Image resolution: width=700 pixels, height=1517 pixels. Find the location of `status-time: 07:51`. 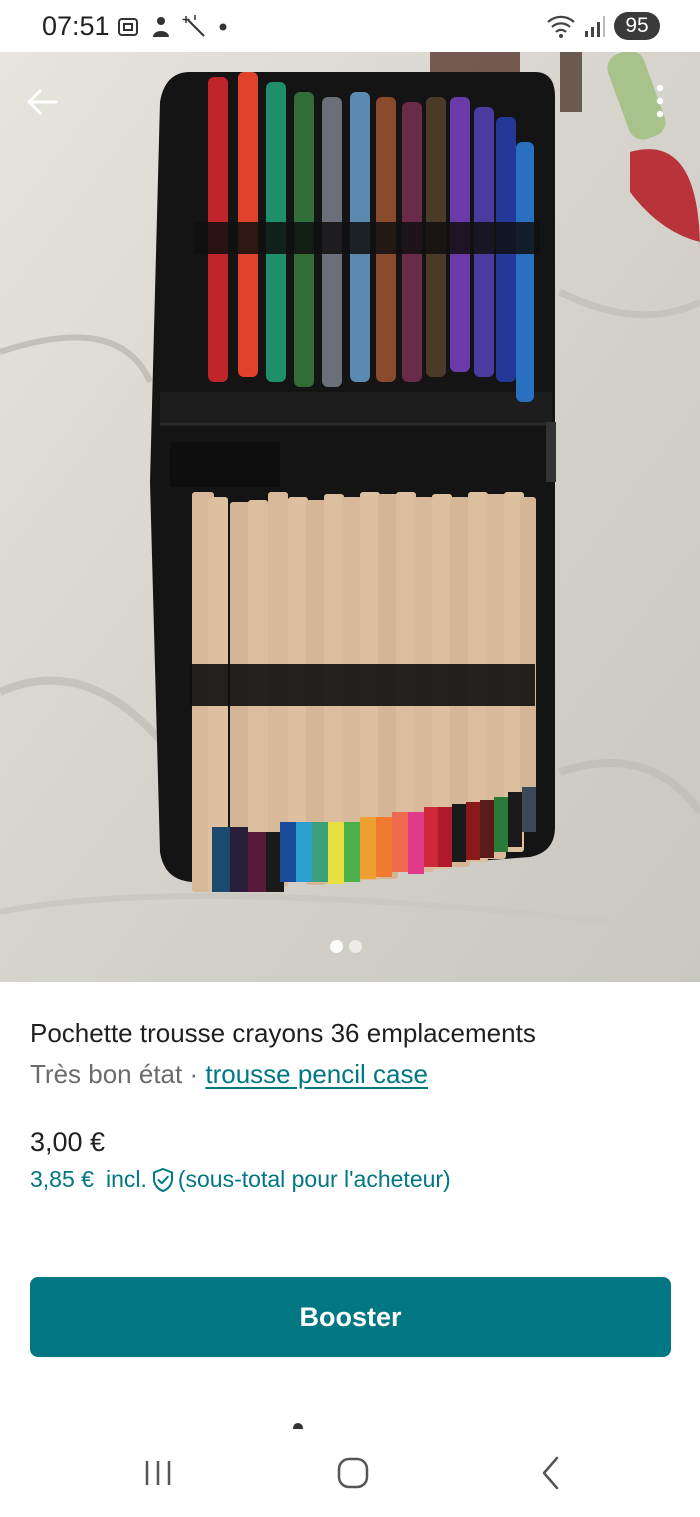

status-time: 07:51 is located at coordinates (76, 26).